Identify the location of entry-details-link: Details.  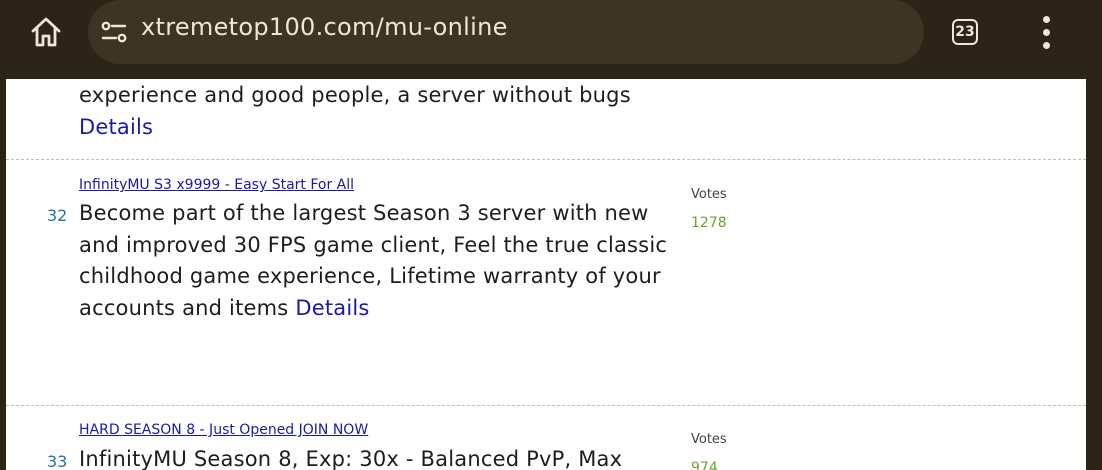
(332, 308).